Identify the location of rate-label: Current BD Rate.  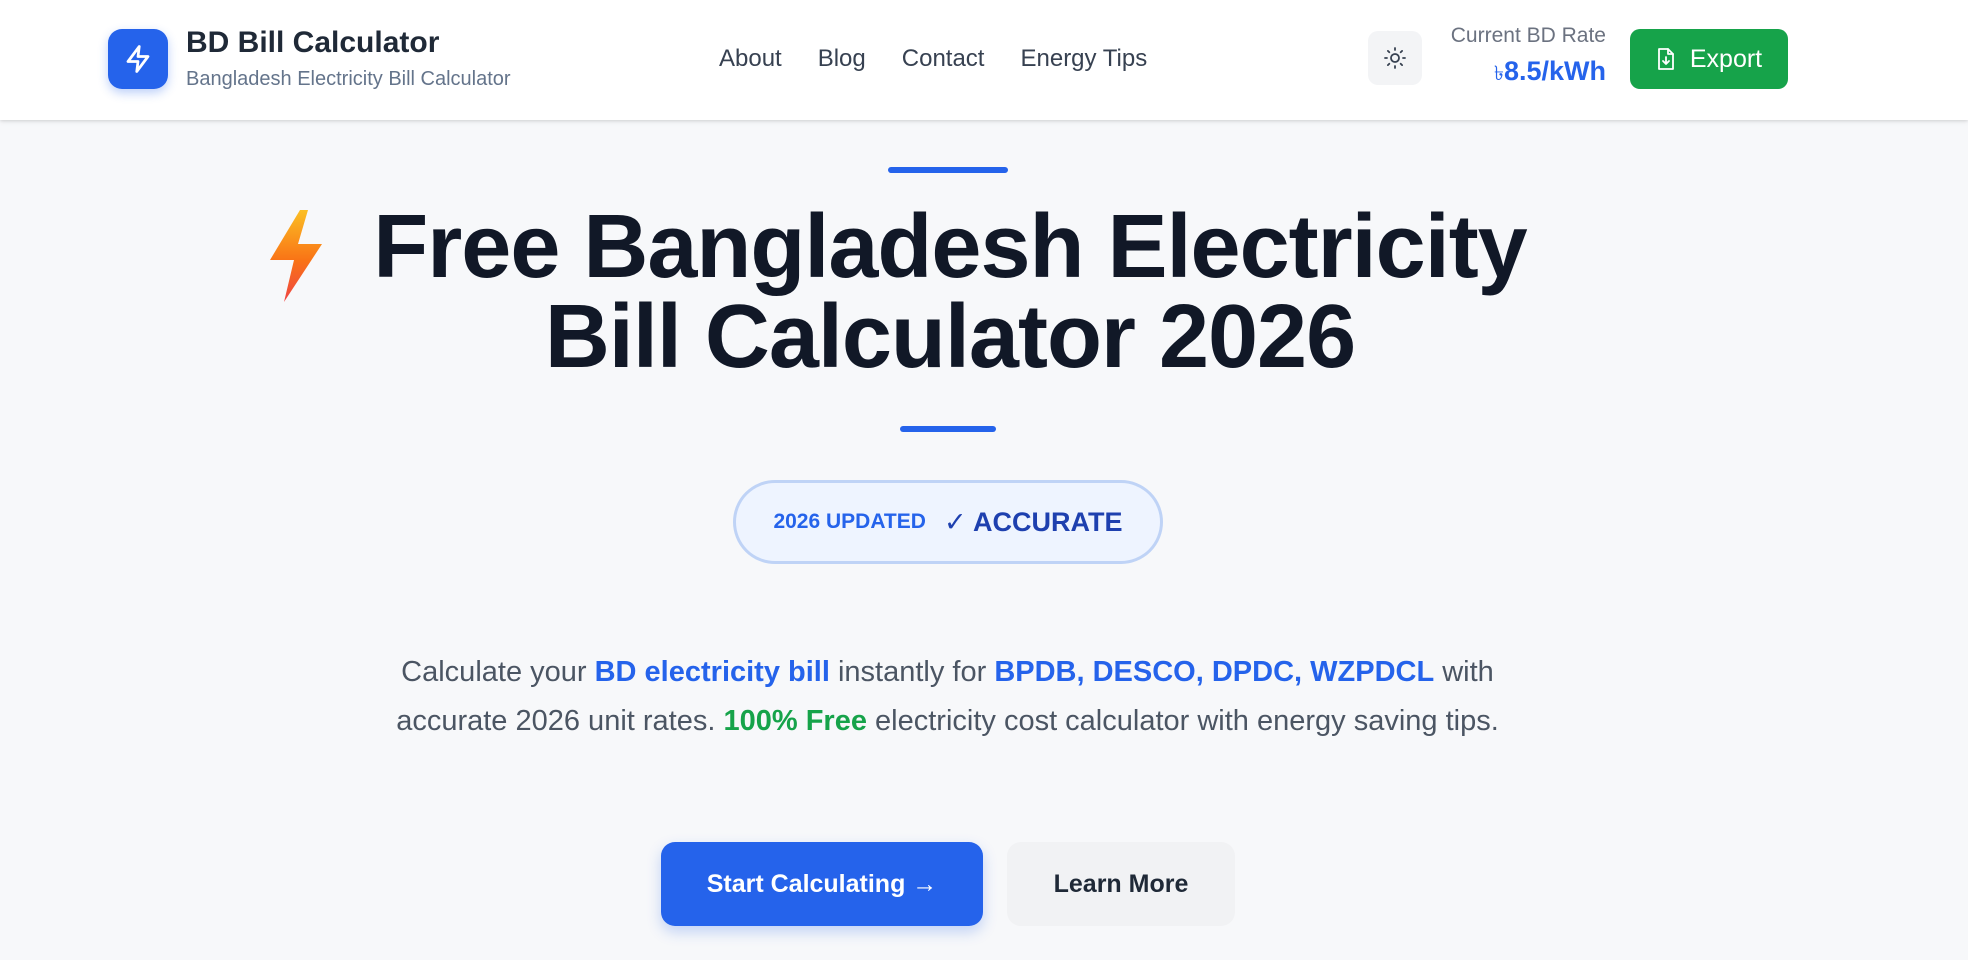
(1528, 35).